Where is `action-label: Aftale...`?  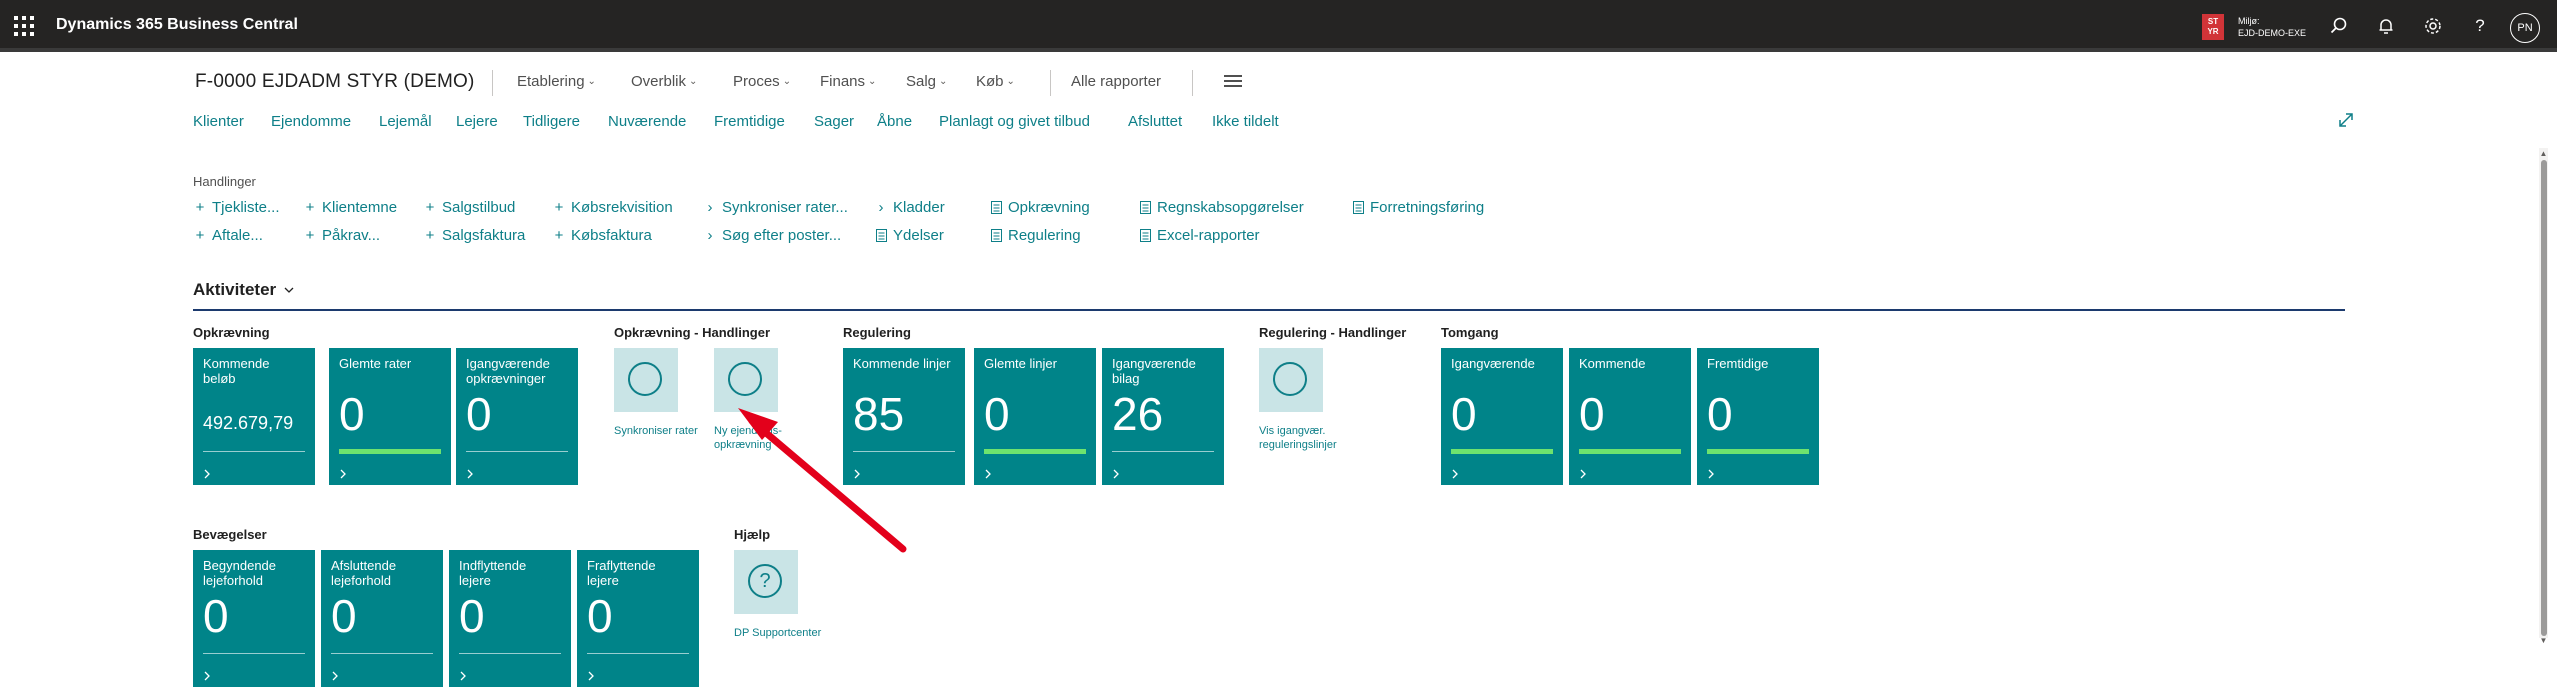 action-label: Aftale... is located at coordinates (237, 235).